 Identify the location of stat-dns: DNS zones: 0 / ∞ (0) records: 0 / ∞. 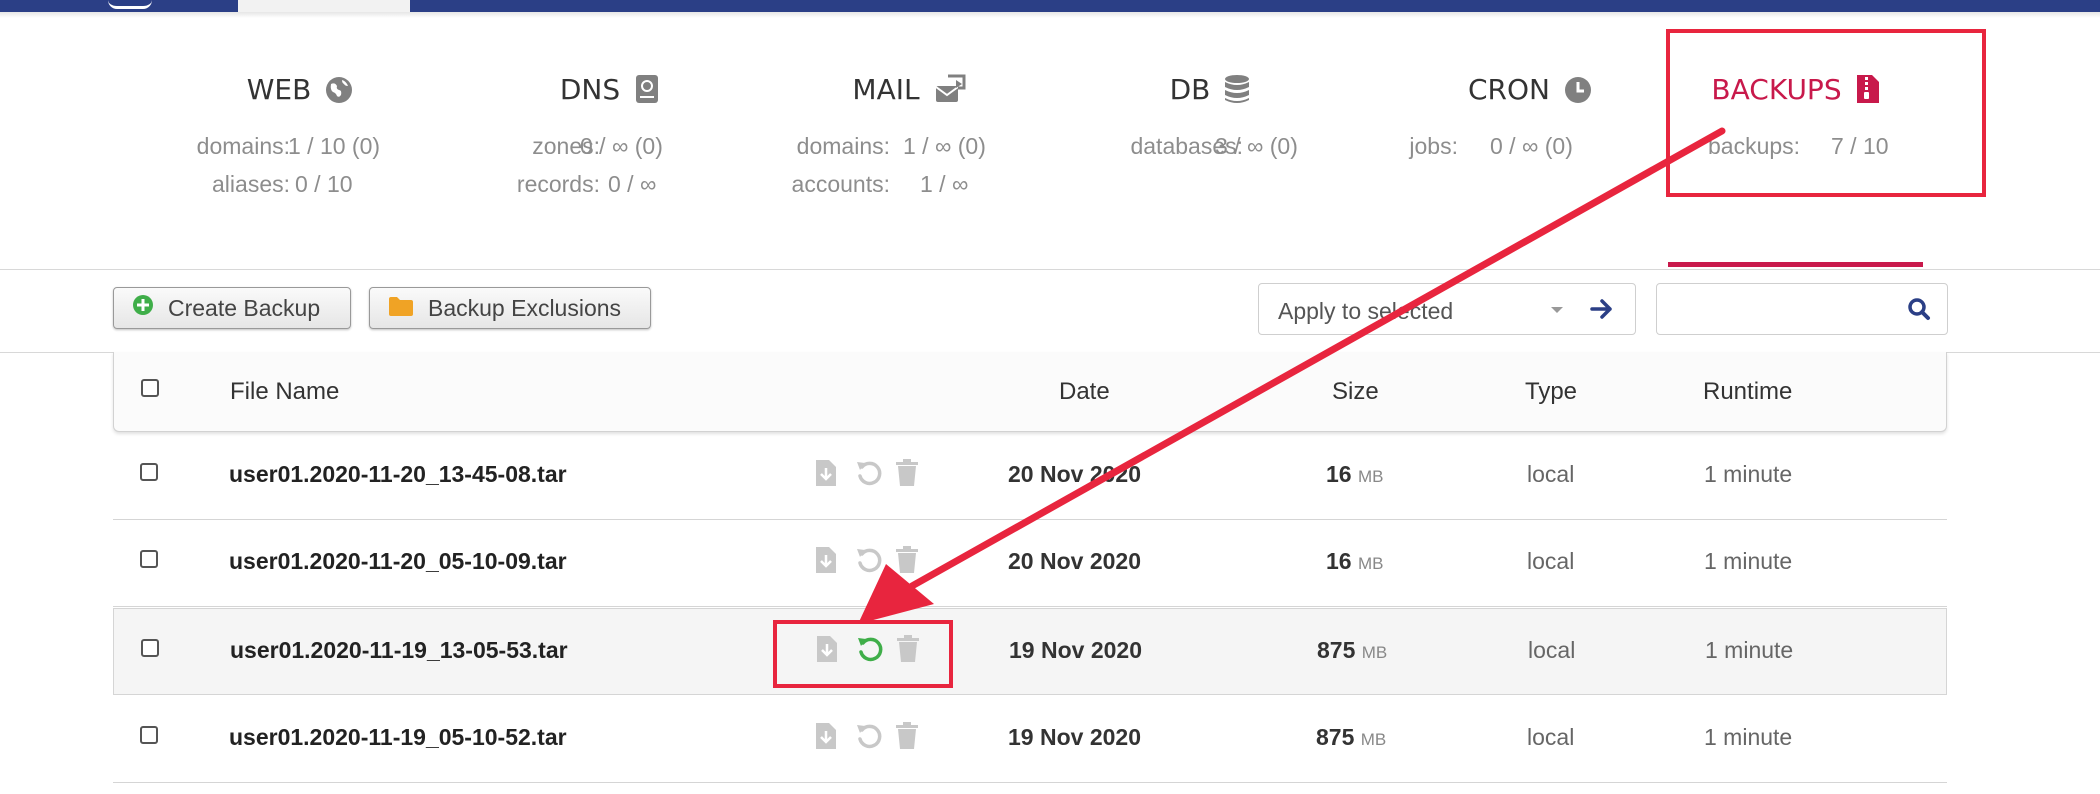
(610, 148).